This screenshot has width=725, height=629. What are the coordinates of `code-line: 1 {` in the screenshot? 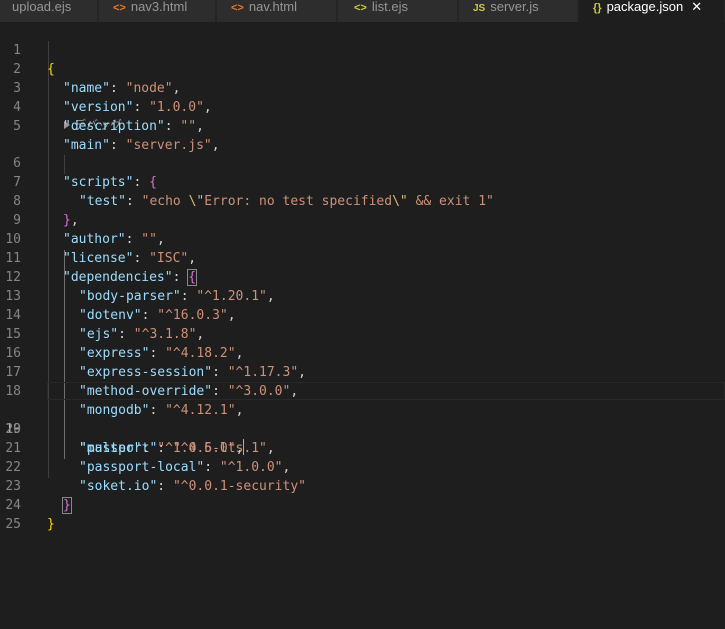 It's located at (362, 49).